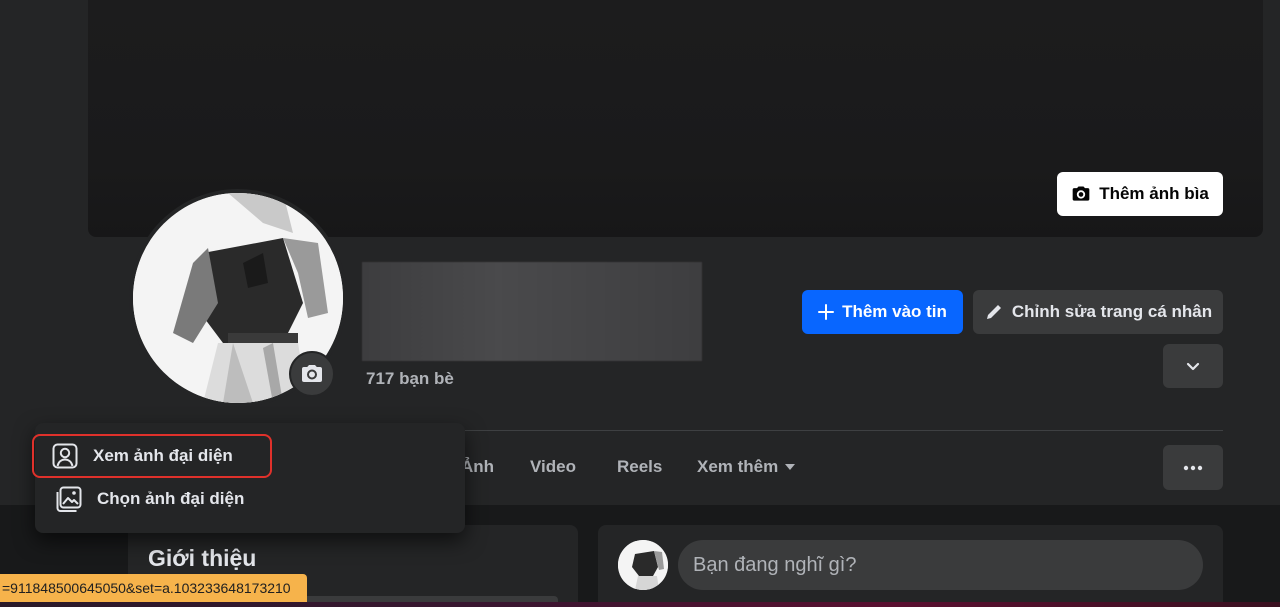  I want to click on choose-profile-picture-label: Chọn ảnh đại diện, so click(171, 498).